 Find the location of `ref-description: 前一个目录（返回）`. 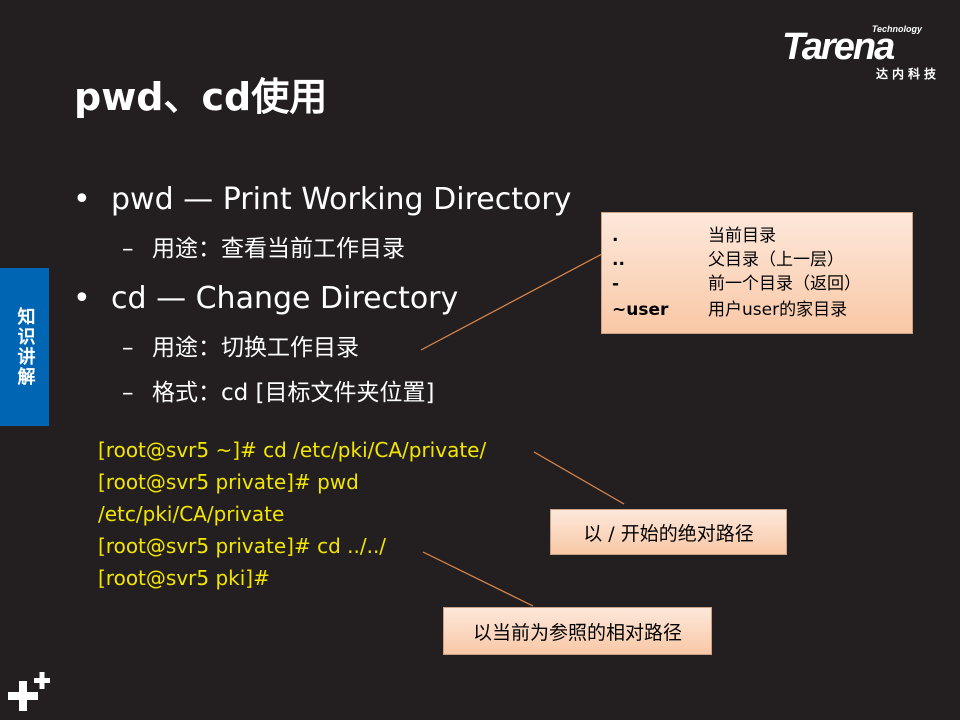

ref-description: 前一个目录（返回） is located at coordinates (784, 284).